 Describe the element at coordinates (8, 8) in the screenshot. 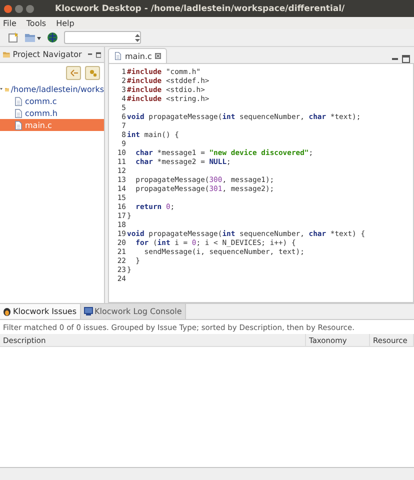

I see `close-button` at that location.